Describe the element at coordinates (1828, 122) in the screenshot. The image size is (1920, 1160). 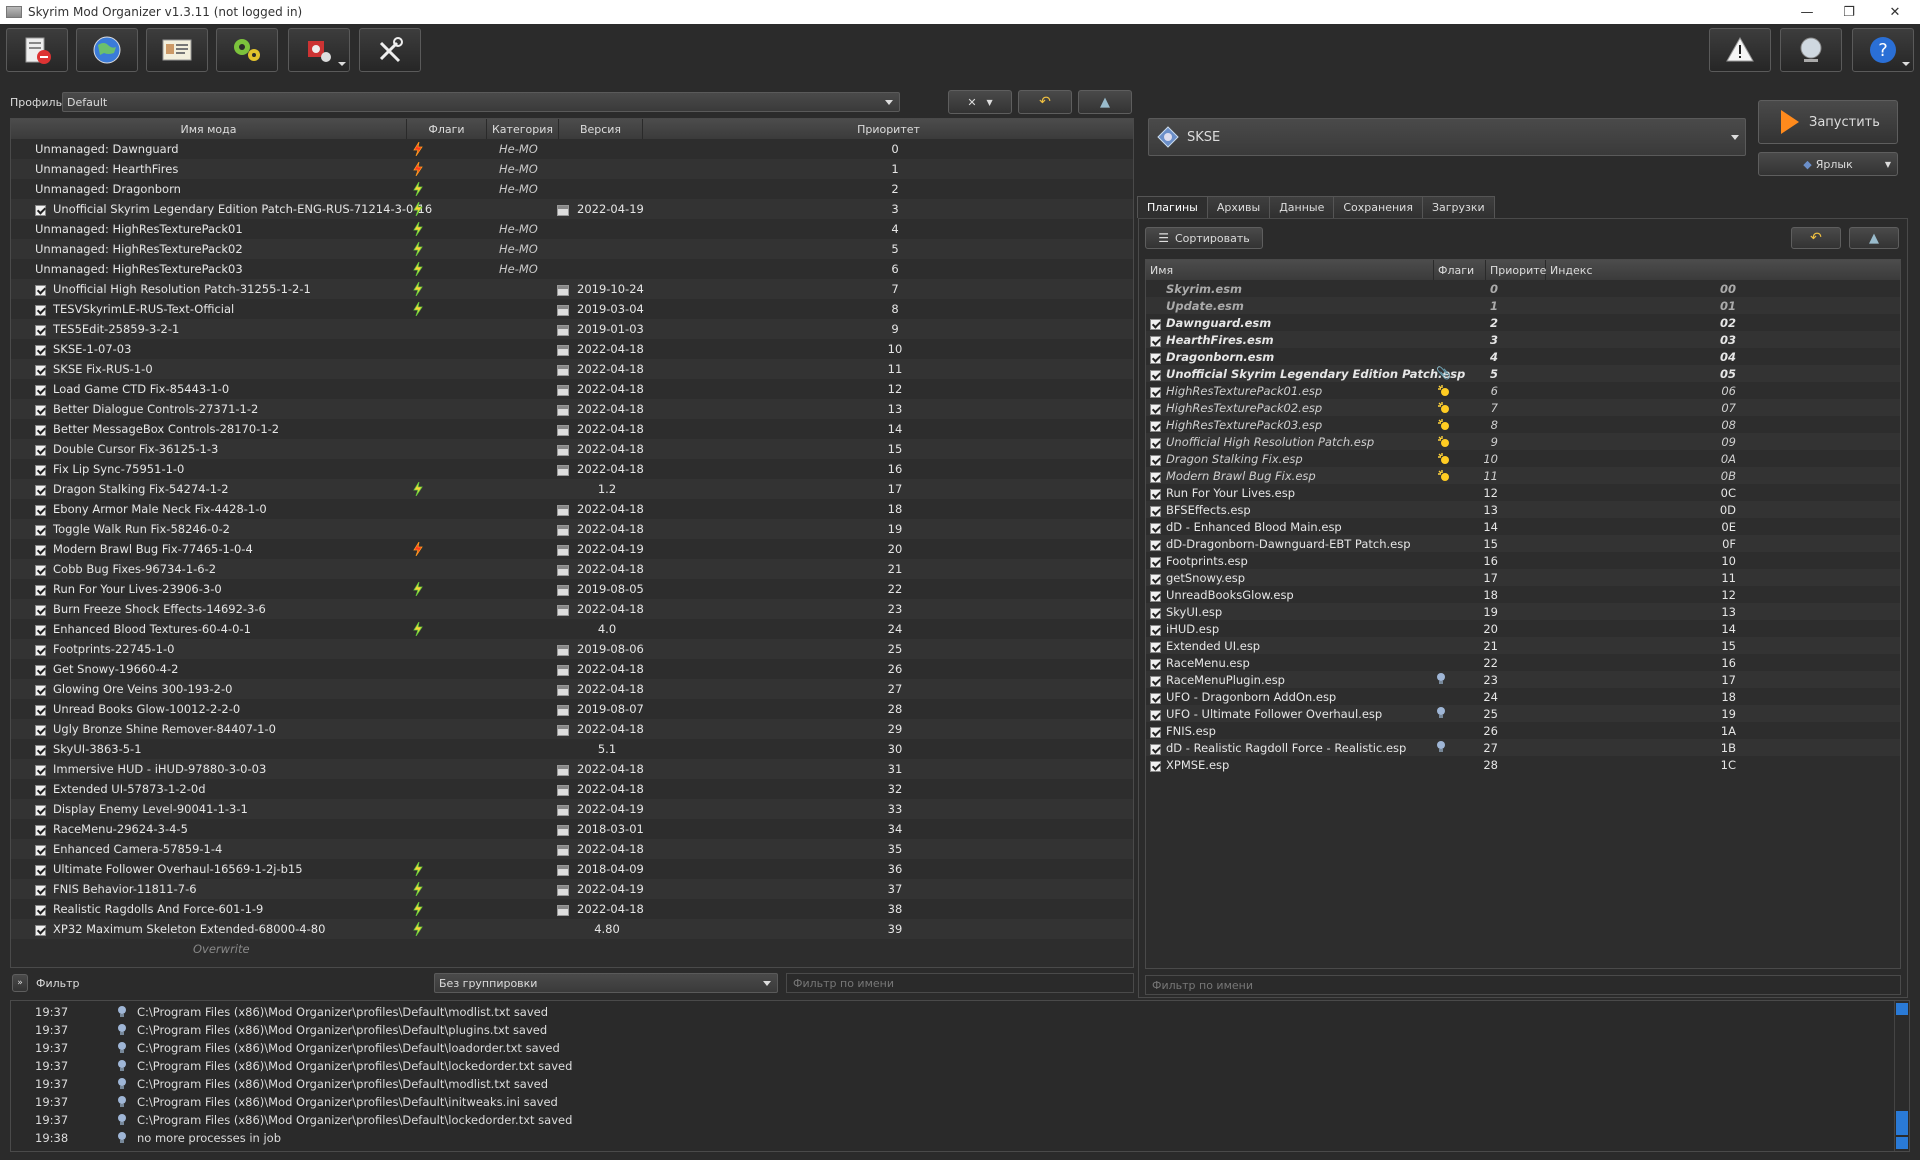
I see `run-button: Запустить` at that location.